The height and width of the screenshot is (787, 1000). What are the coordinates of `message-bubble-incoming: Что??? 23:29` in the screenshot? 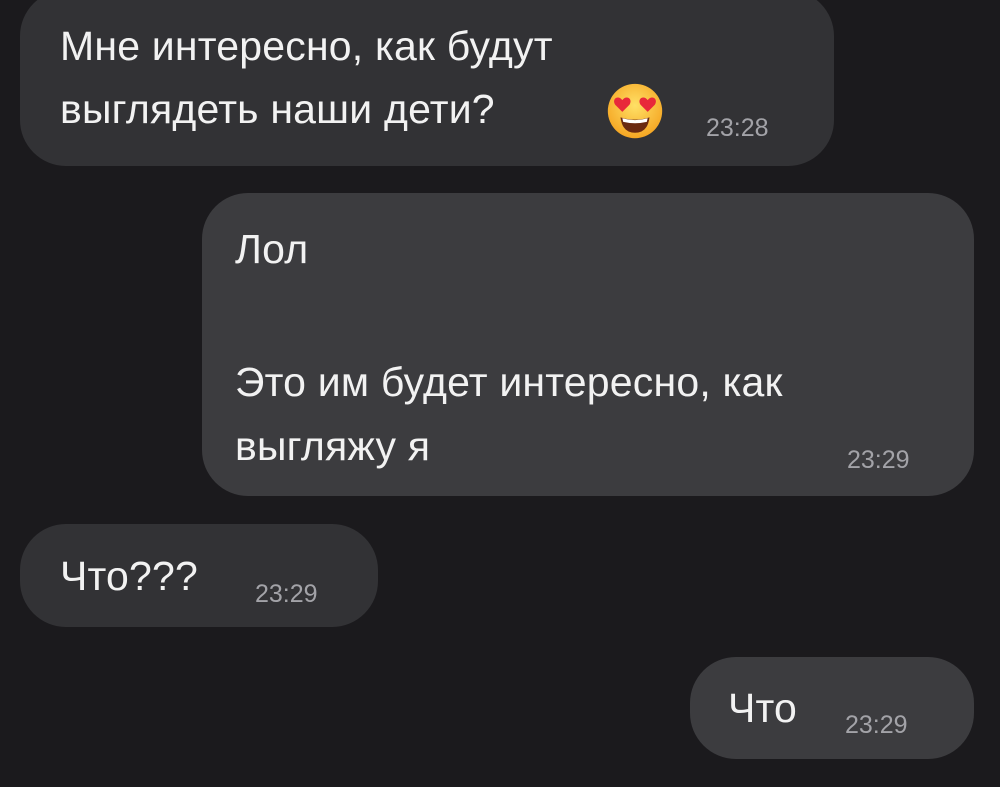 It's located at (199, 575).